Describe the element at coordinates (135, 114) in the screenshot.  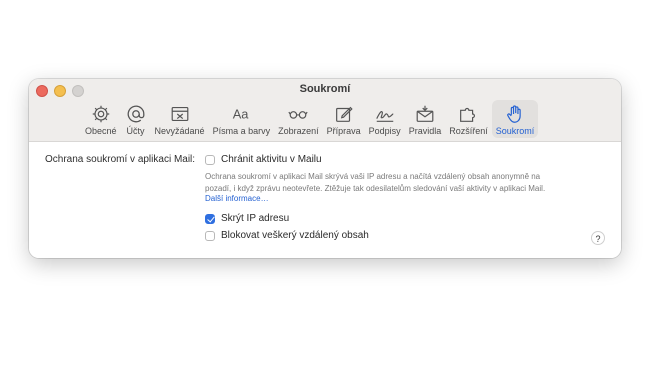
I see `at-icon` at that location.